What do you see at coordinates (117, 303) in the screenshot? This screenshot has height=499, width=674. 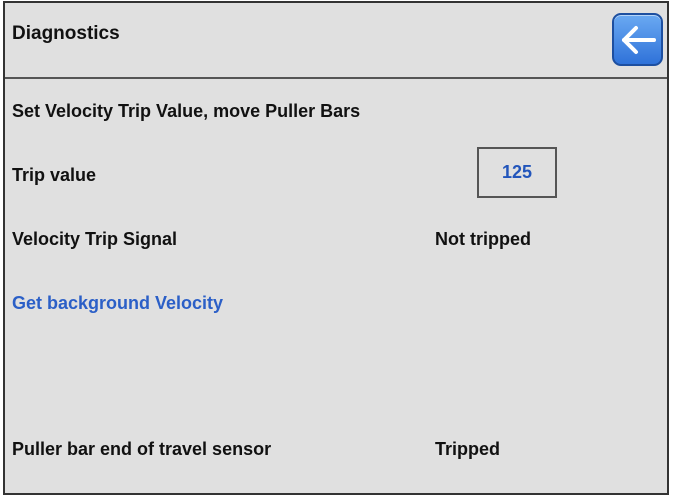 I see `get-background-velocity-link: Get background Velocity` at bounding box center [117, 303].